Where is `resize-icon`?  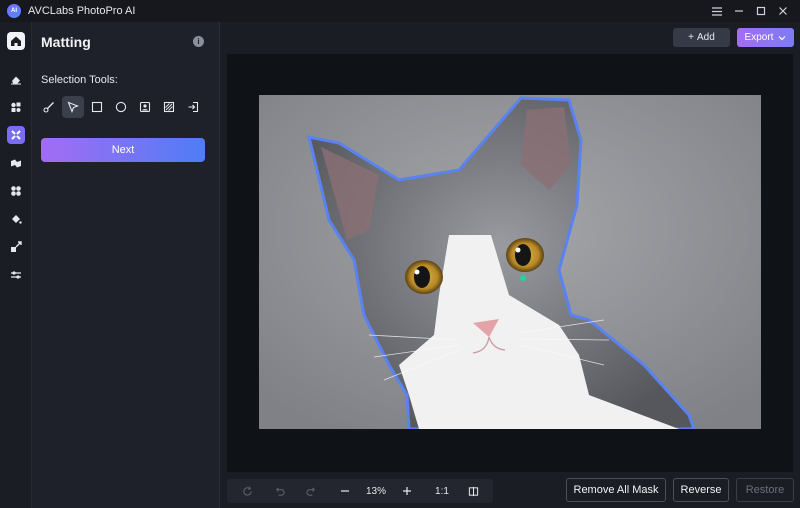 resize-icon is located at coordinates (16, 247).